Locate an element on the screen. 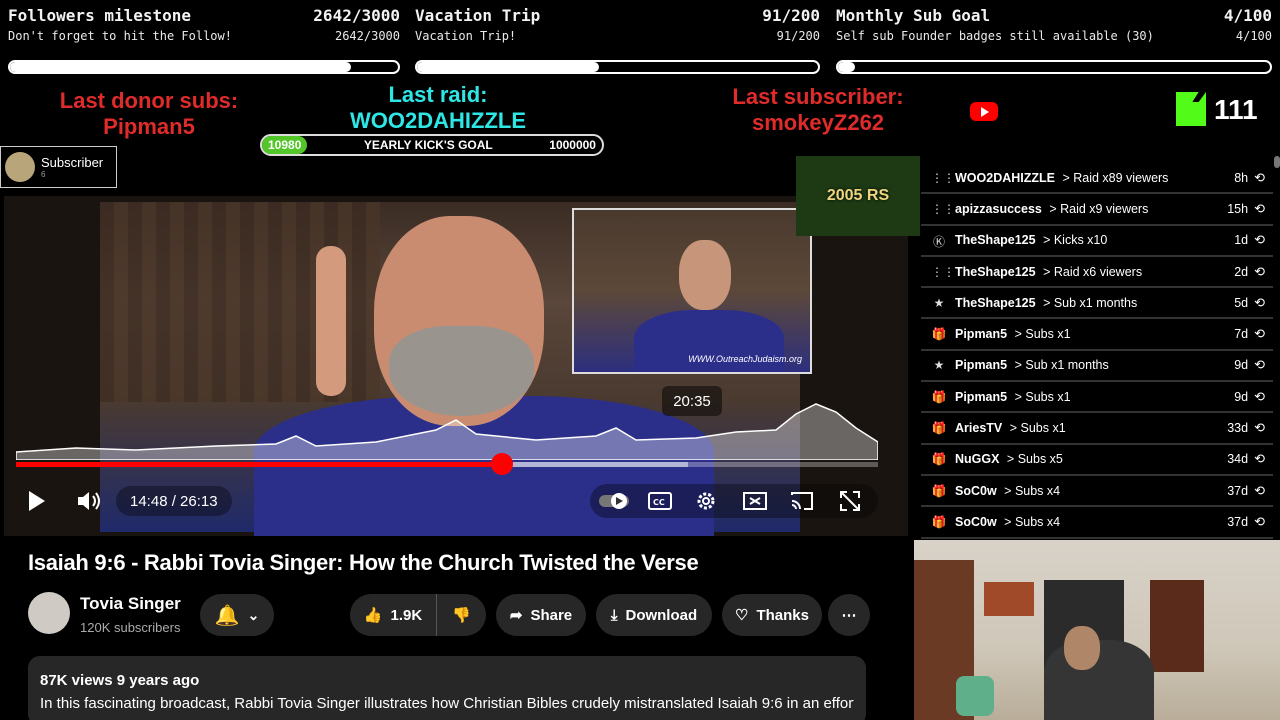  goal-progress-fill is located at coordinates (847, 67).